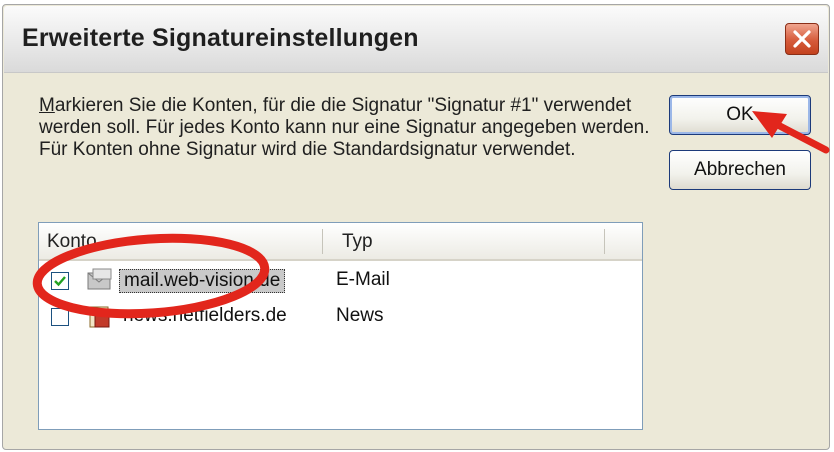  Describe the element at coordinates (205, 315) in the screenshot. I see `account-name: news.netfielders.de` at that location.